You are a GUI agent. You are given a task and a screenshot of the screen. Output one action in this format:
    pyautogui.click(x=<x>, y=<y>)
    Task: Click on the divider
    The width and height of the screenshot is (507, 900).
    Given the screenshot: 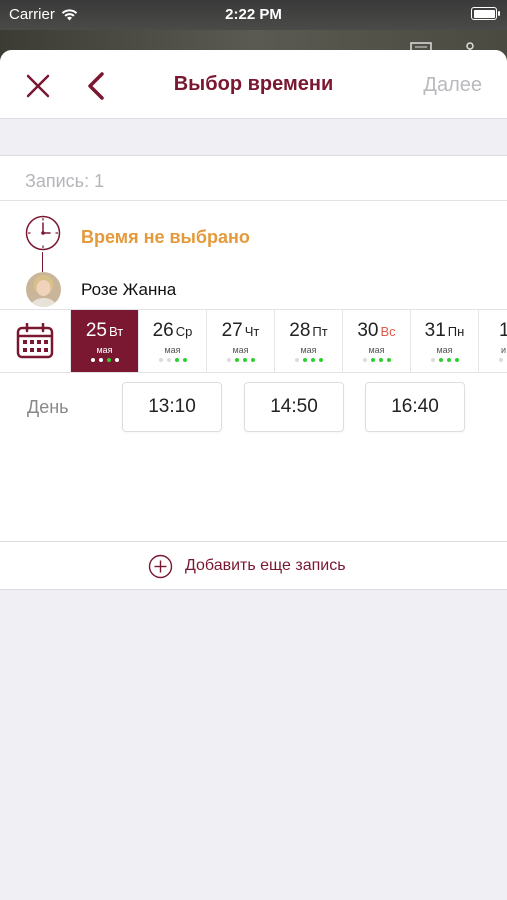 What is the action you would take?
    pyautogui.click(x=253, y=200)
    